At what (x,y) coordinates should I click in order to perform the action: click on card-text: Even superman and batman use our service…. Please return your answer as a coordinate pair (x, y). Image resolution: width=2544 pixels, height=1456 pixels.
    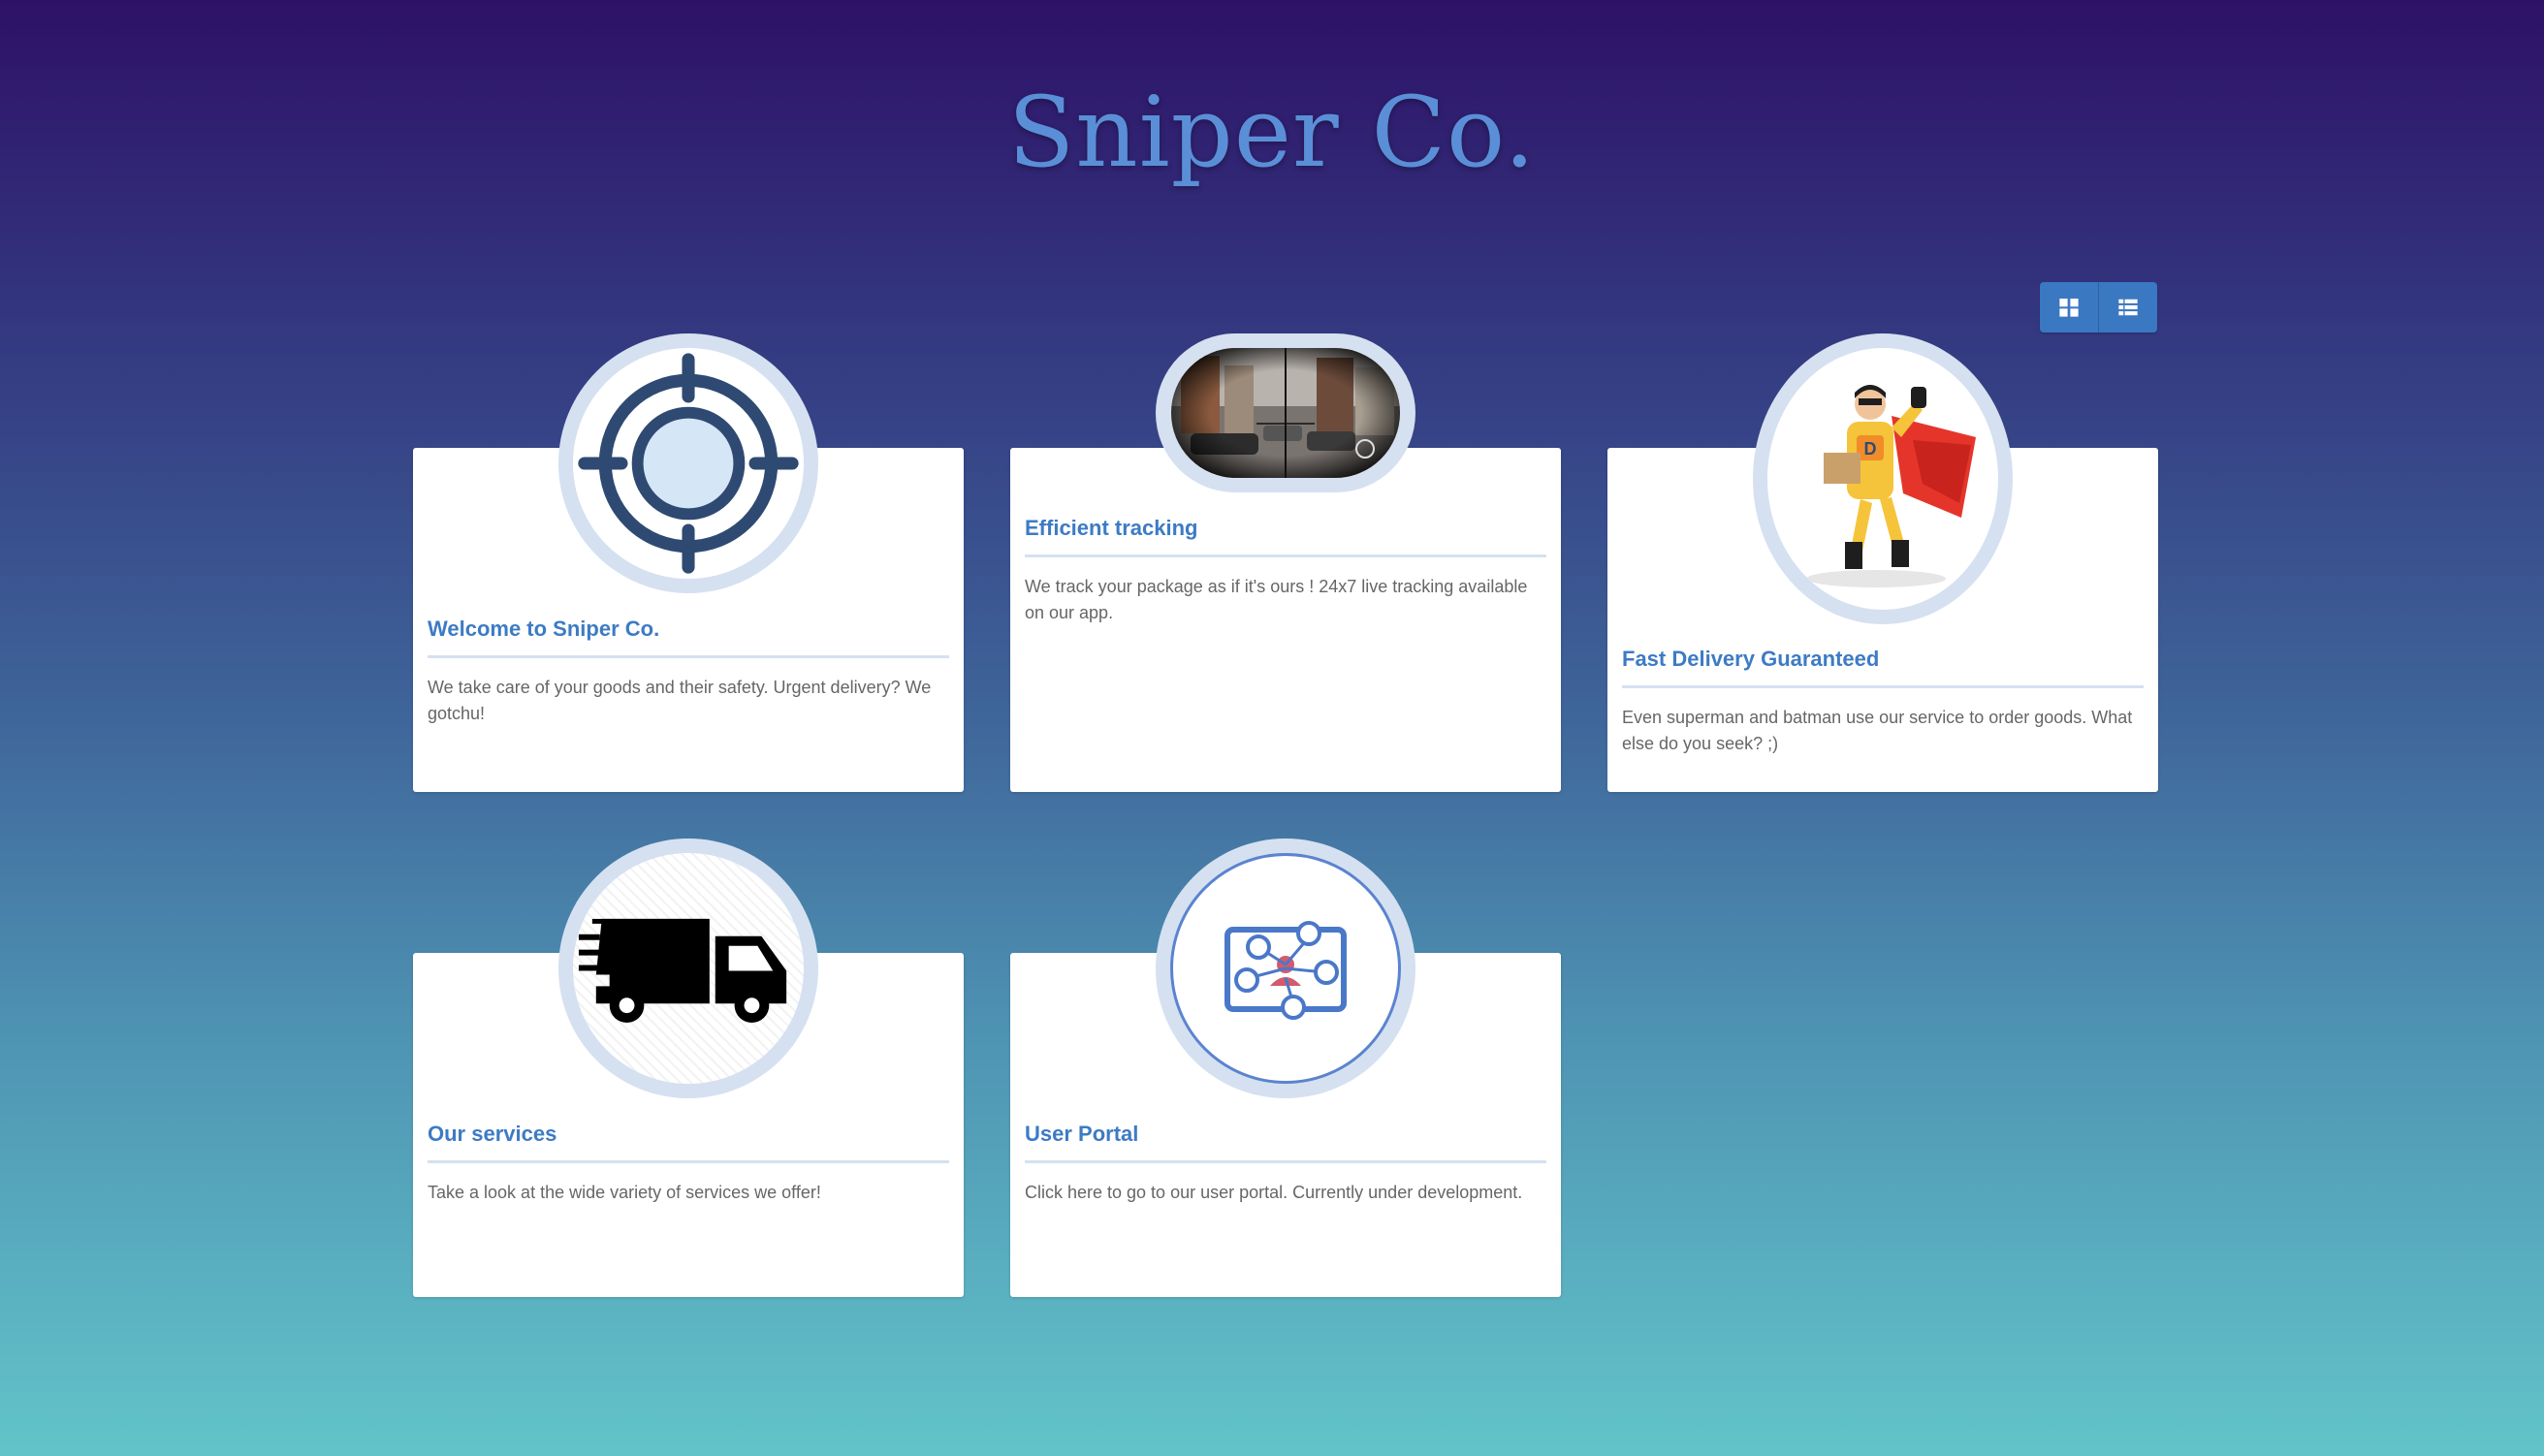
    Looking at the image, I should click on (1877, 731).